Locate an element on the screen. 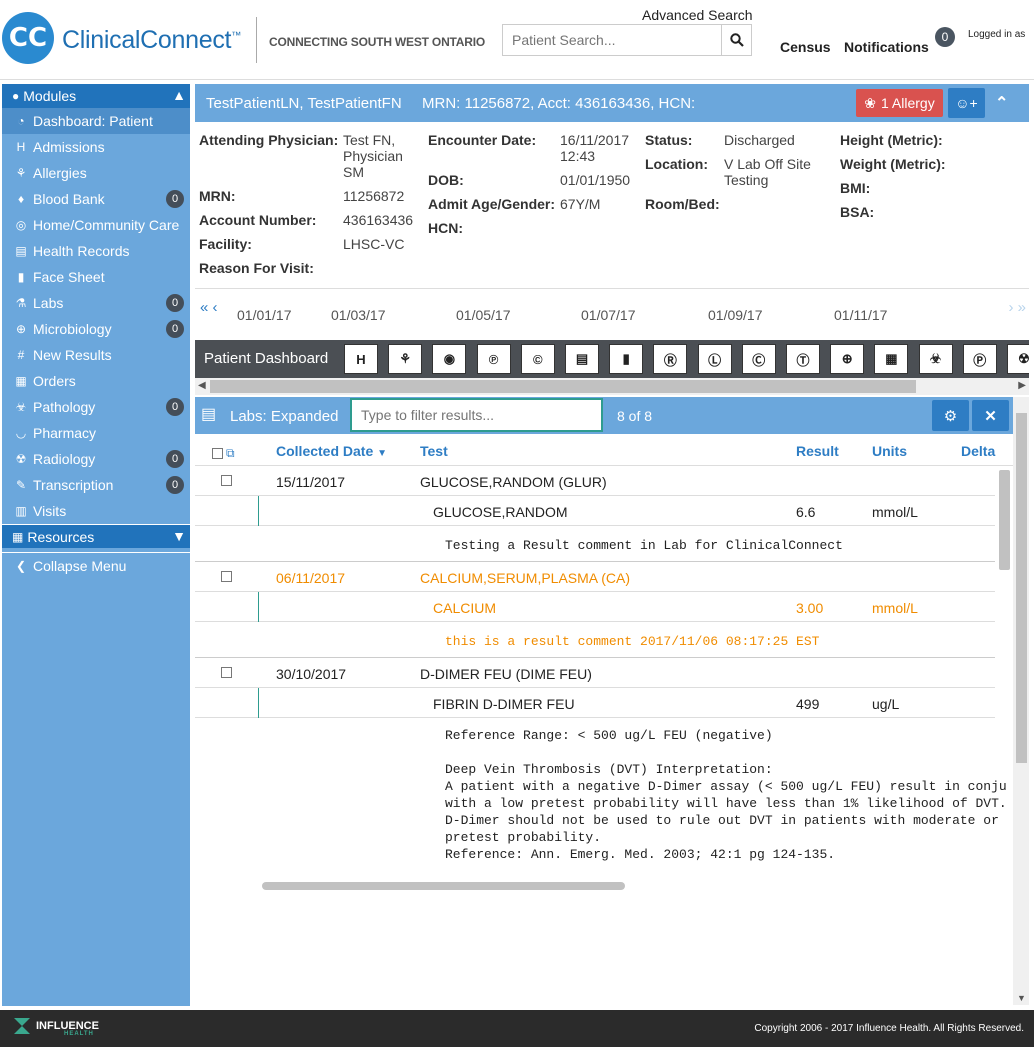  clinicalconnect-logo-icon: CC is located at coordinates (28, 38).